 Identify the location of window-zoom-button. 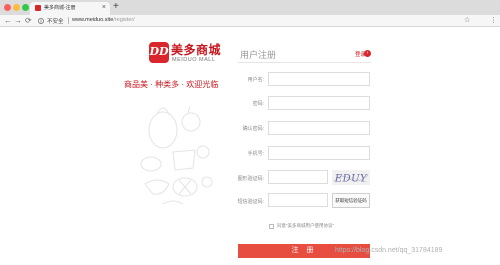
(25, 7).